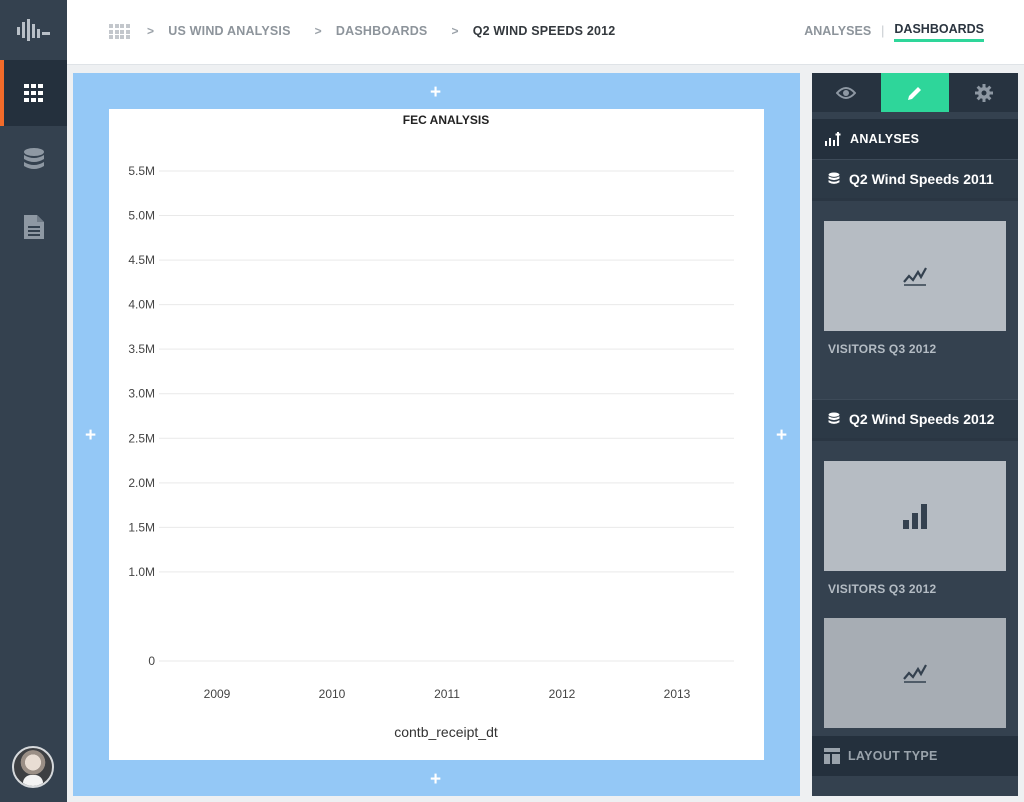 The height and width of the screenshot is (802, 1024). I want to click on tab-dashboards: DASHBOARDS, so click(939, 32).